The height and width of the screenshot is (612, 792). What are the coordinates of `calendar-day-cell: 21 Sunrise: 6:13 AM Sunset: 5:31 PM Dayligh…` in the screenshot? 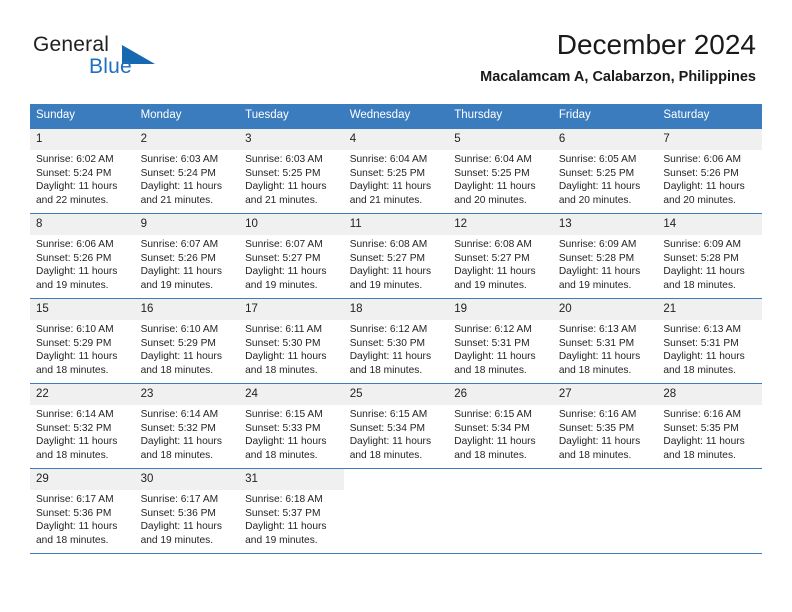 It's located at (709, 341).